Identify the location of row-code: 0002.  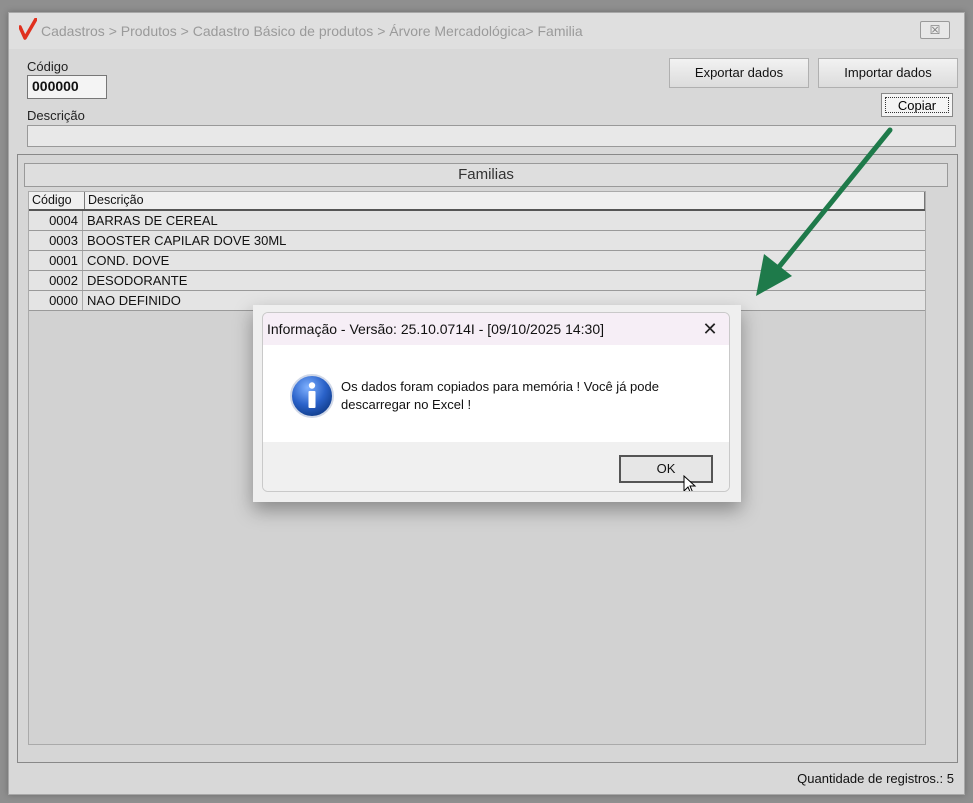
(56, 280).